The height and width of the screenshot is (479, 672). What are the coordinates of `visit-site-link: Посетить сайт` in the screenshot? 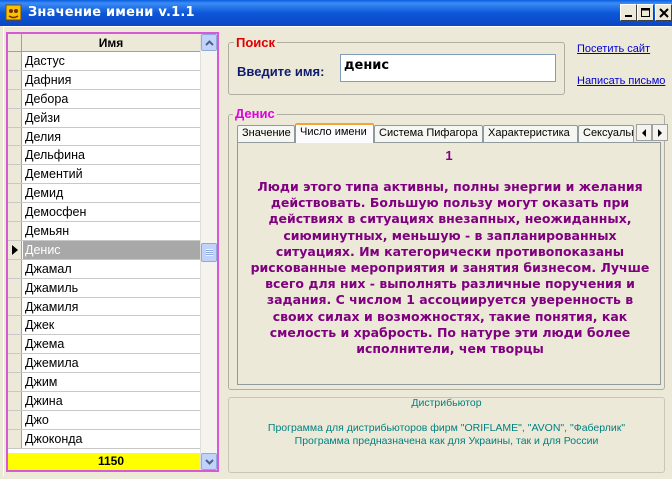 It's located at (613, 49).